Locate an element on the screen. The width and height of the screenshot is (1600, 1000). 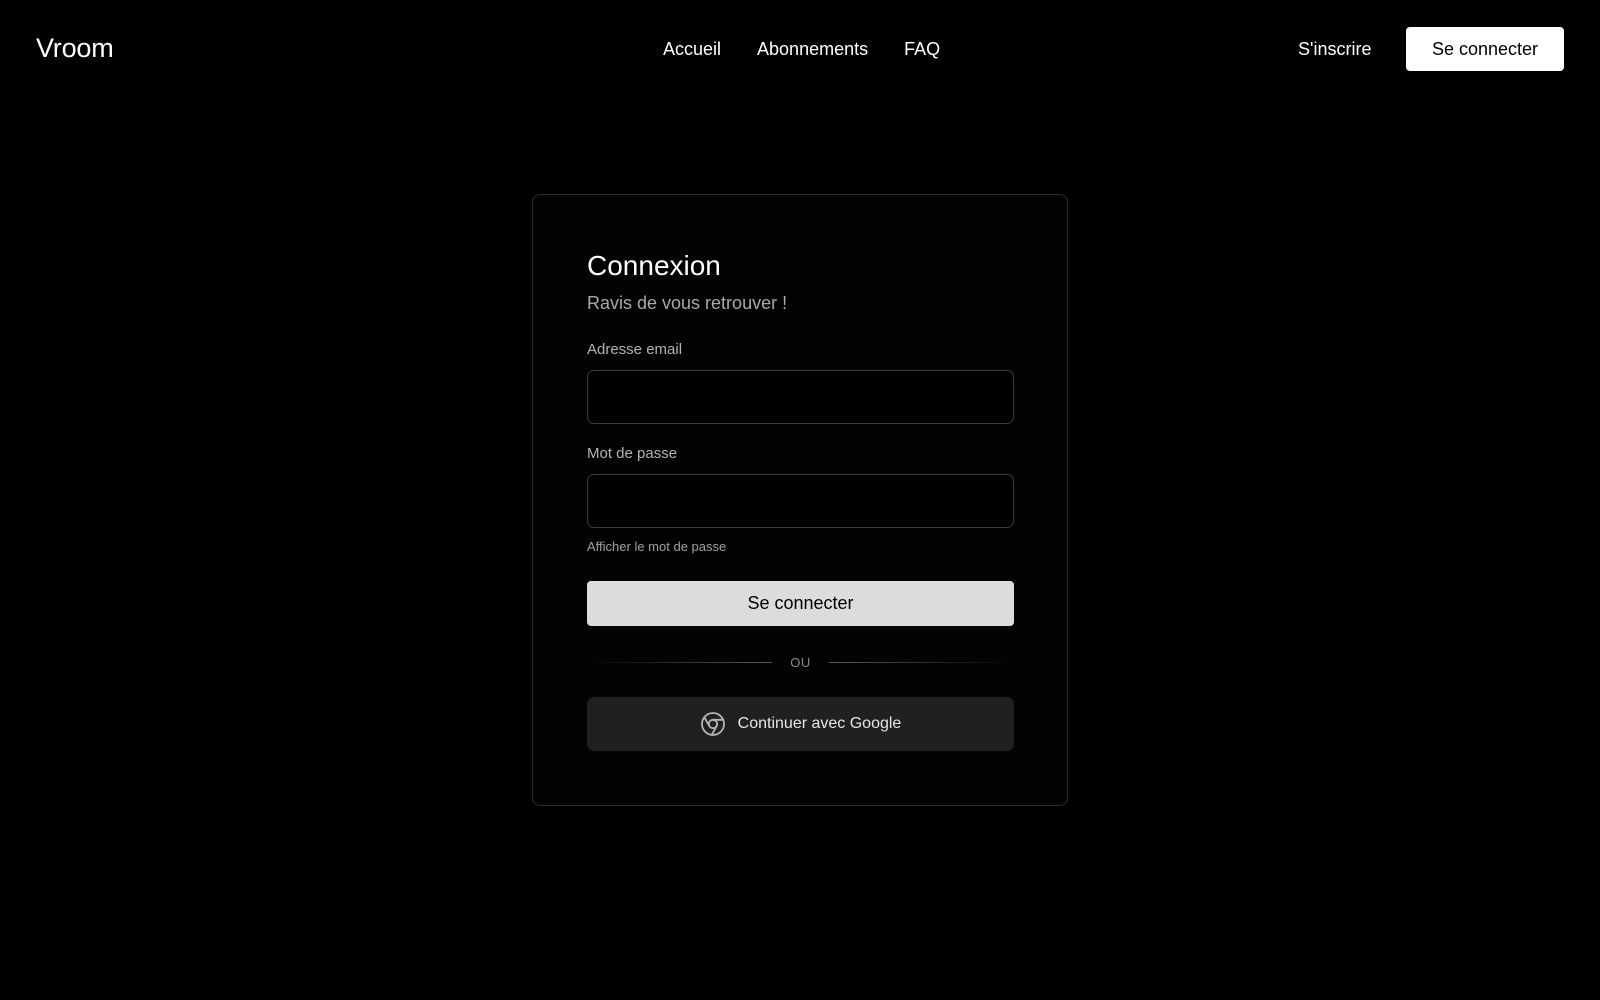
divider-line-left is located at coordinates (680, 662).